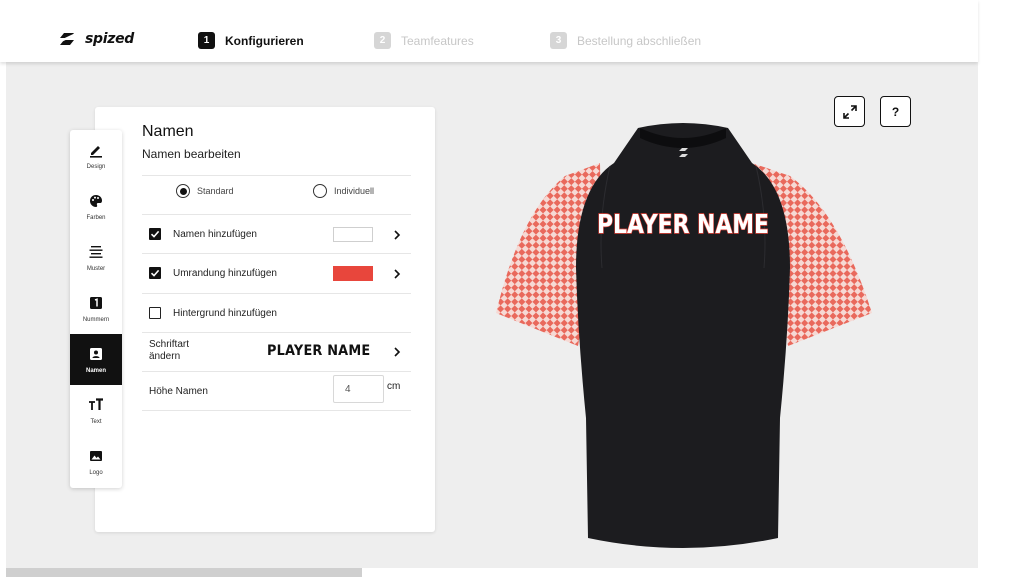 Image resolution: width=1024 pixels, height=577 pixels. What do you see at coordinates (96, 166) in the screenshot?
I see `sidebar-item-label: Design` at bounding box center [96, 166].